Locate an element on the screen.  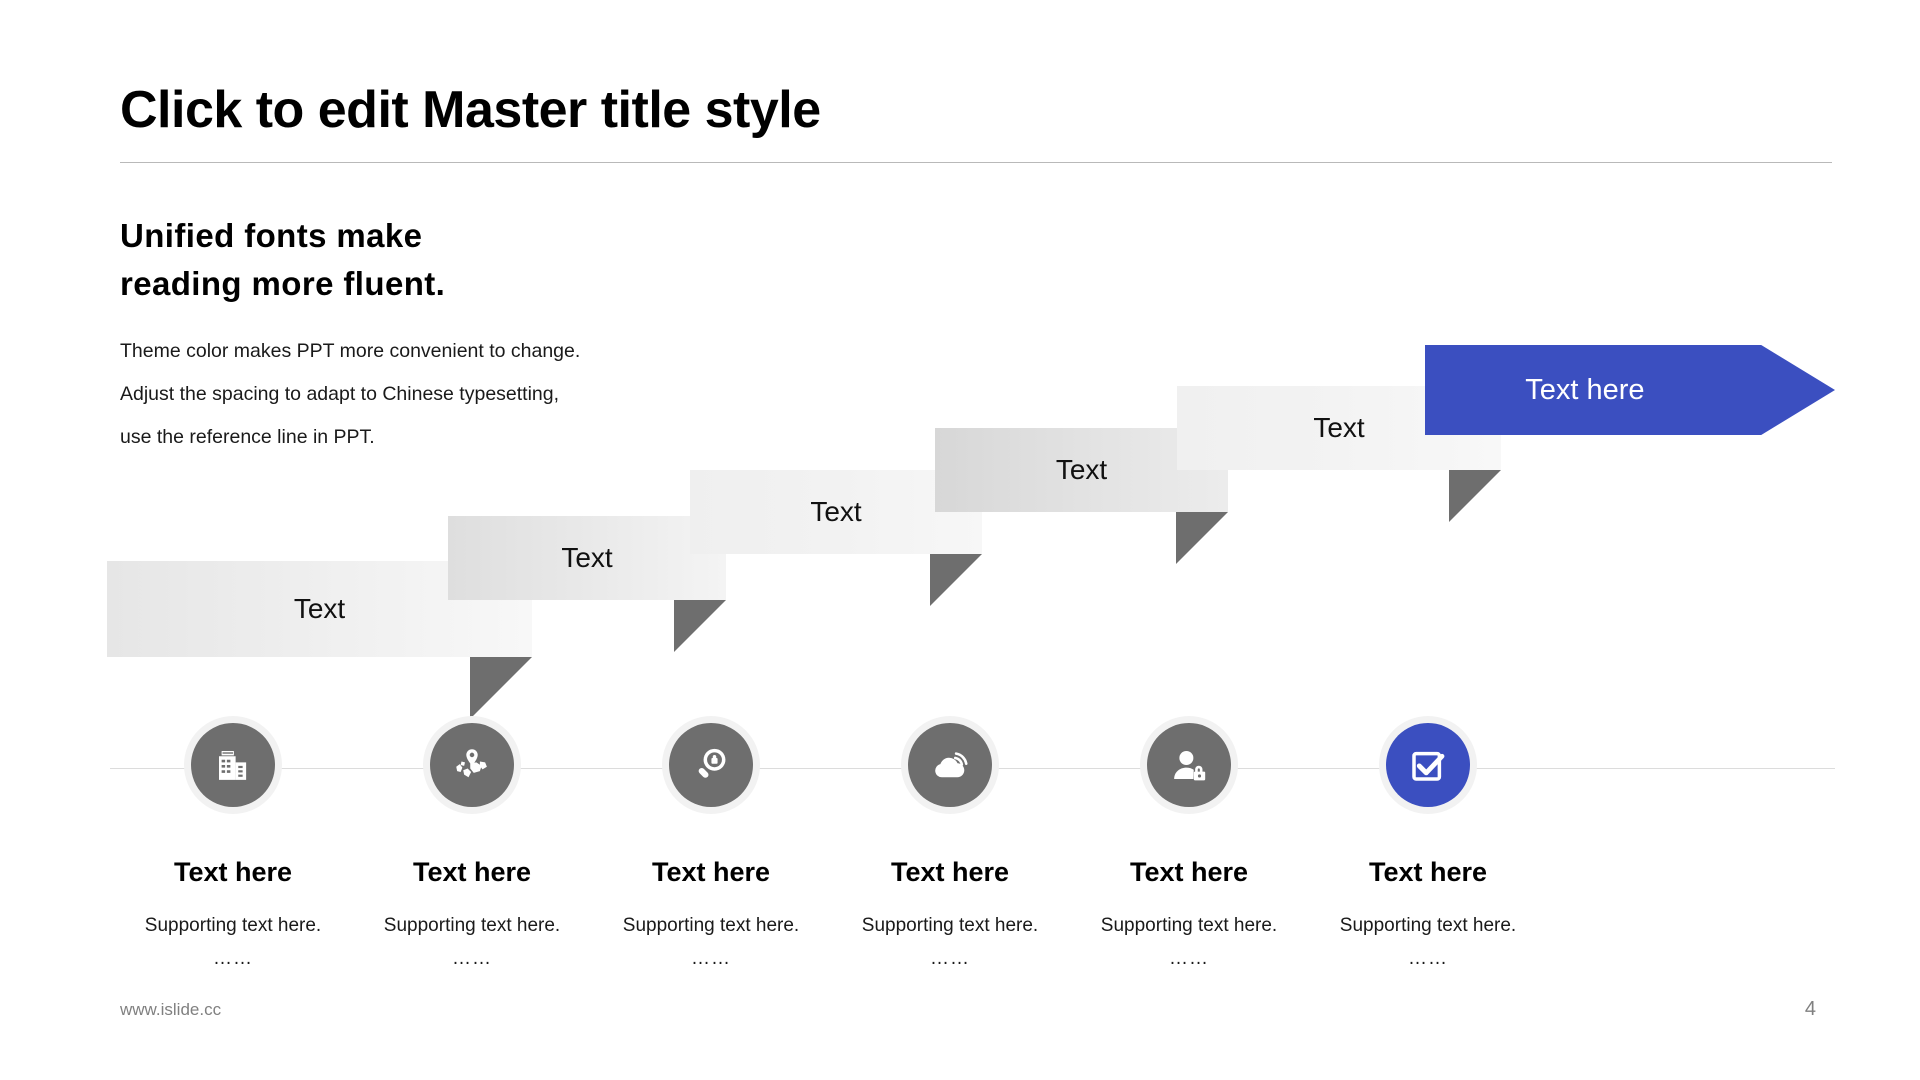
step-title: Text here is located at coordinates (1428, 872).